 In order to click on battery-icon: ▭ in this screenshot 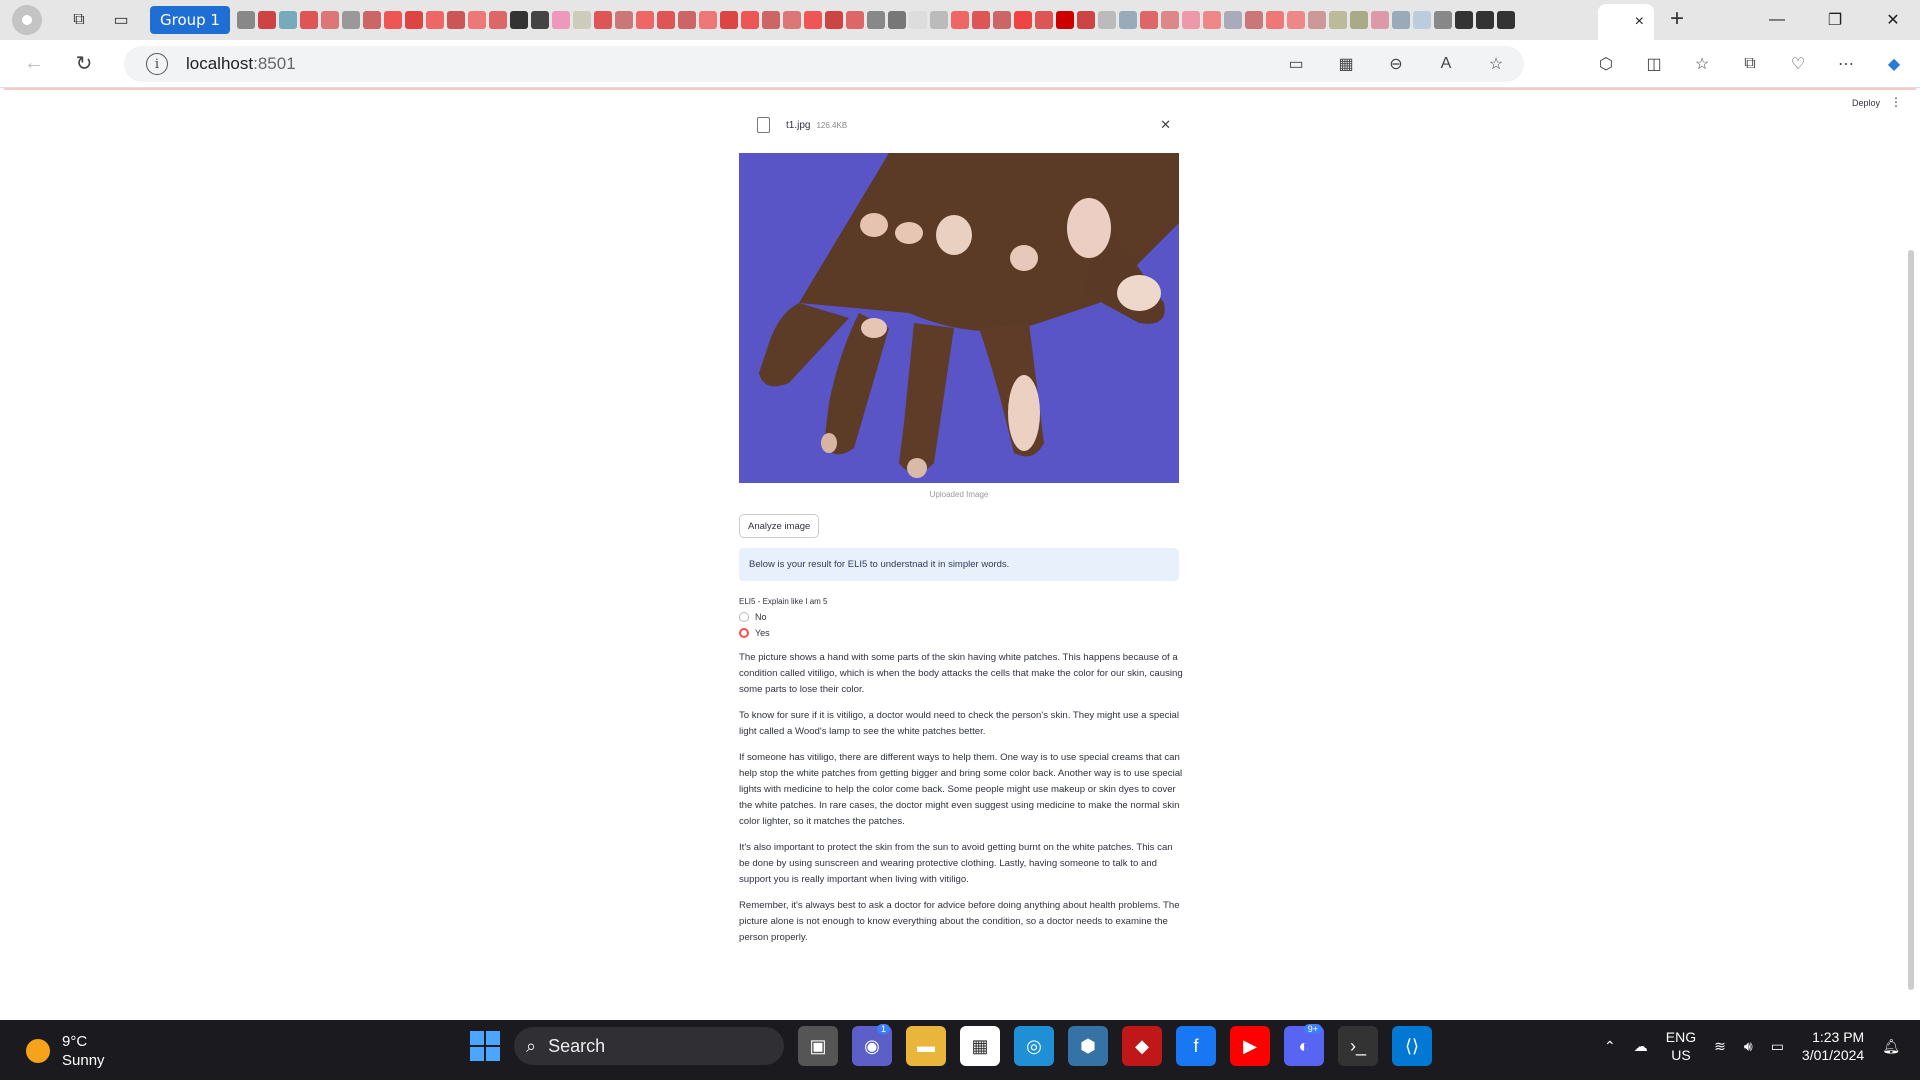, I will do `click(1777, 1046)`.